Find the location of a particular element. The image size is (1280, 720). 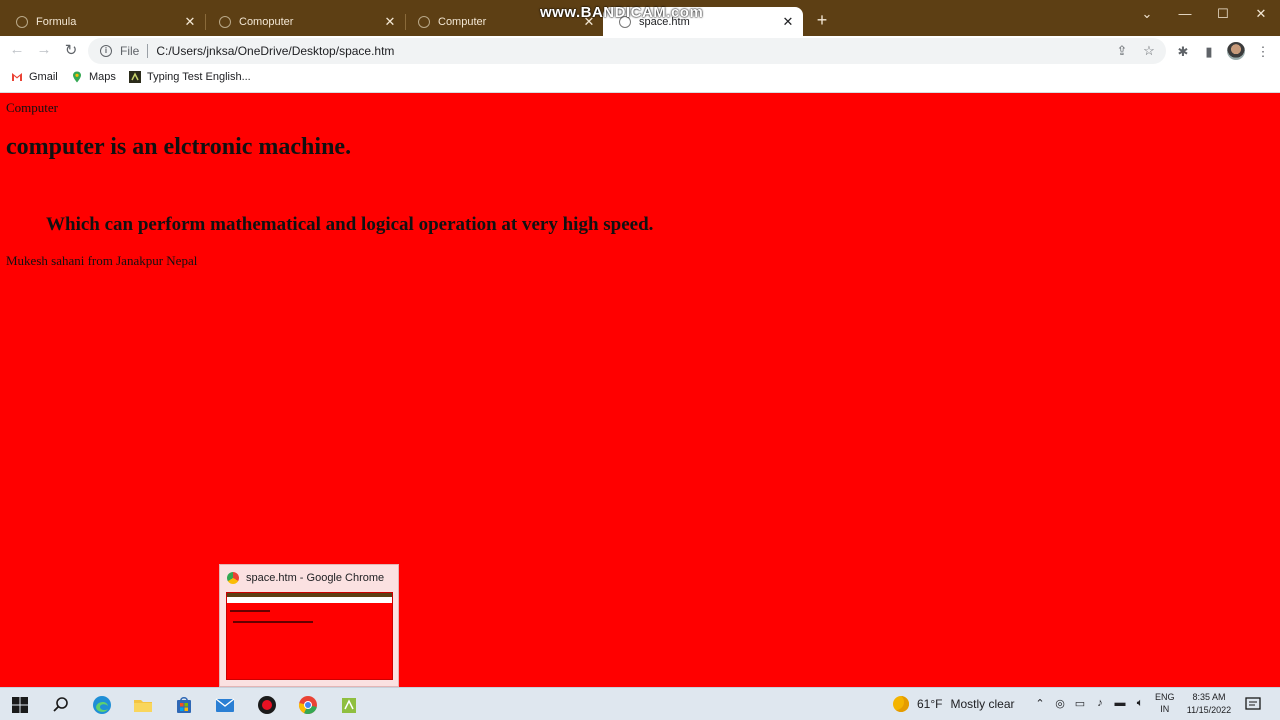

speaker-icon: 🔈︎ is located at coordinates (1140, 703).